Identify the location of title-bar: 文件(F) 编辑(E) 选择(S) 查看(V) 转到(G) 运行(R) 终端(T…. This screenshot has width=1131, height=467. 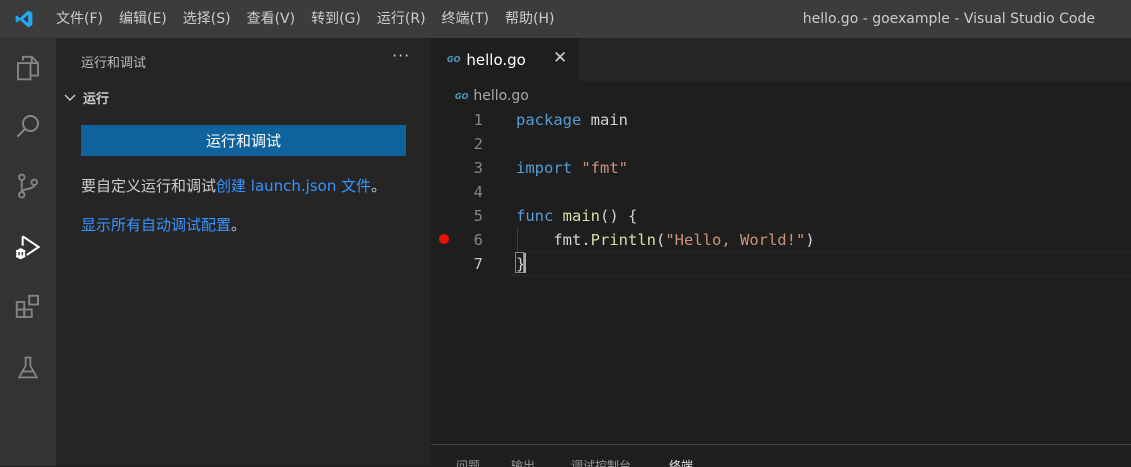
(565, 19).